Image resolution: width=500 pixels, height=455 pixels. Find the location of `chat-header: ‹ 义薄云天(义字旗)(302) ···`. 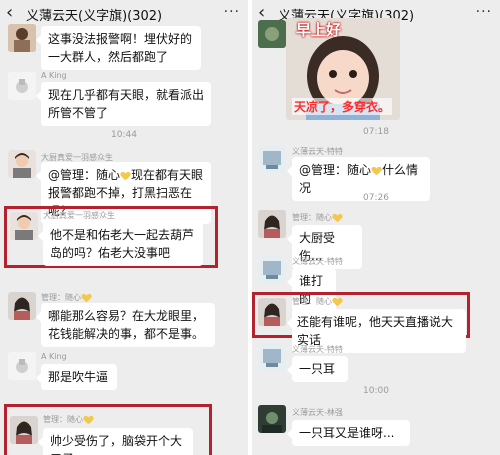

chat-header: ‹ 义薄云天(义字旗)(302) ··· is located at coordinates (124, 14).